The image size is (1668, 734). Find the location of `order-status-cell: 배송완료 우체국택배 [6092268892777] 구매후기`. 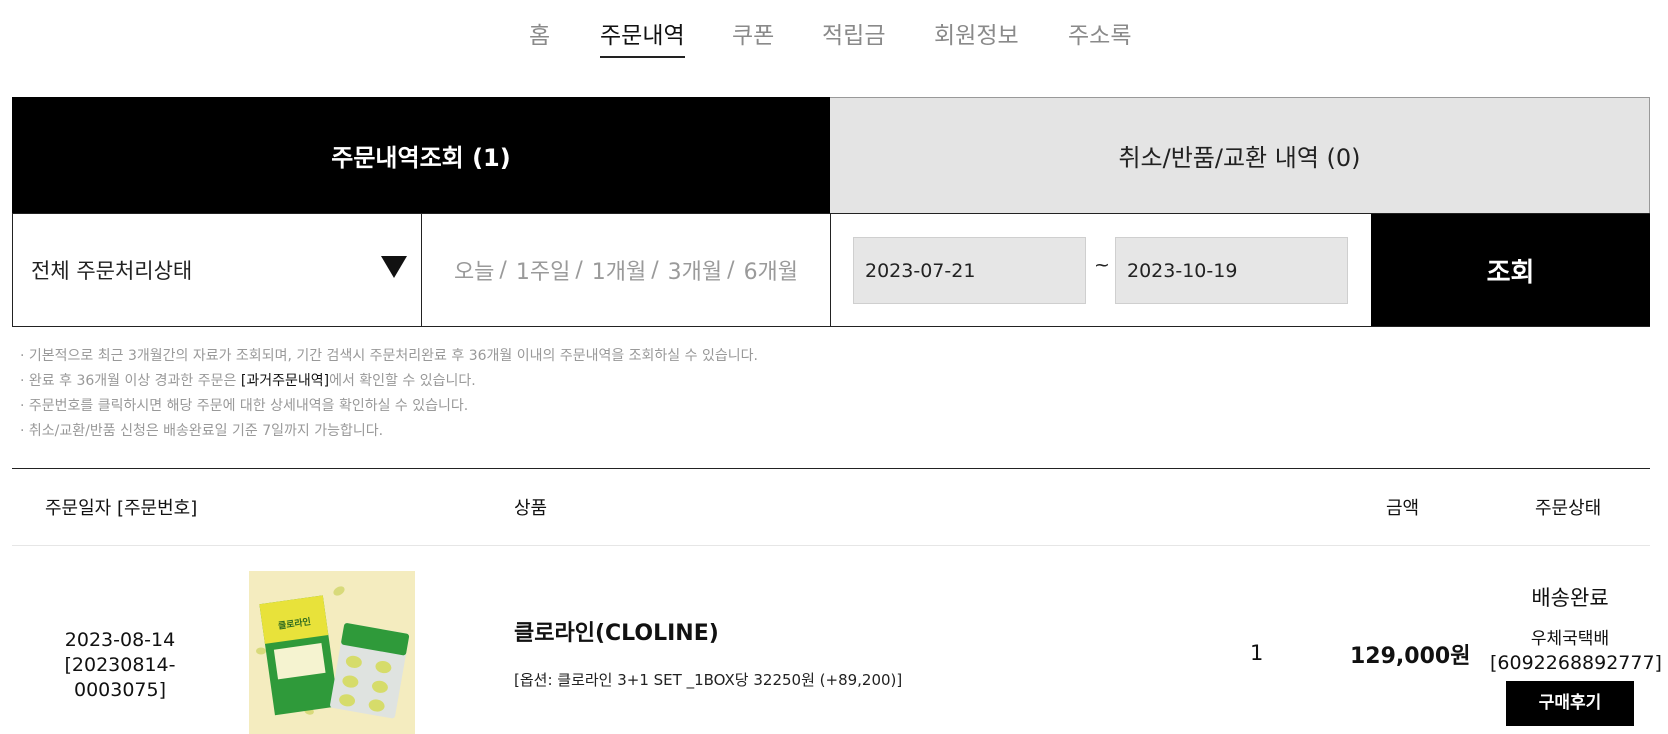

order-status-cell: 배송완료 우체국택배 [6092268892777] 구매후기 is located at coordinates (1576, 654).